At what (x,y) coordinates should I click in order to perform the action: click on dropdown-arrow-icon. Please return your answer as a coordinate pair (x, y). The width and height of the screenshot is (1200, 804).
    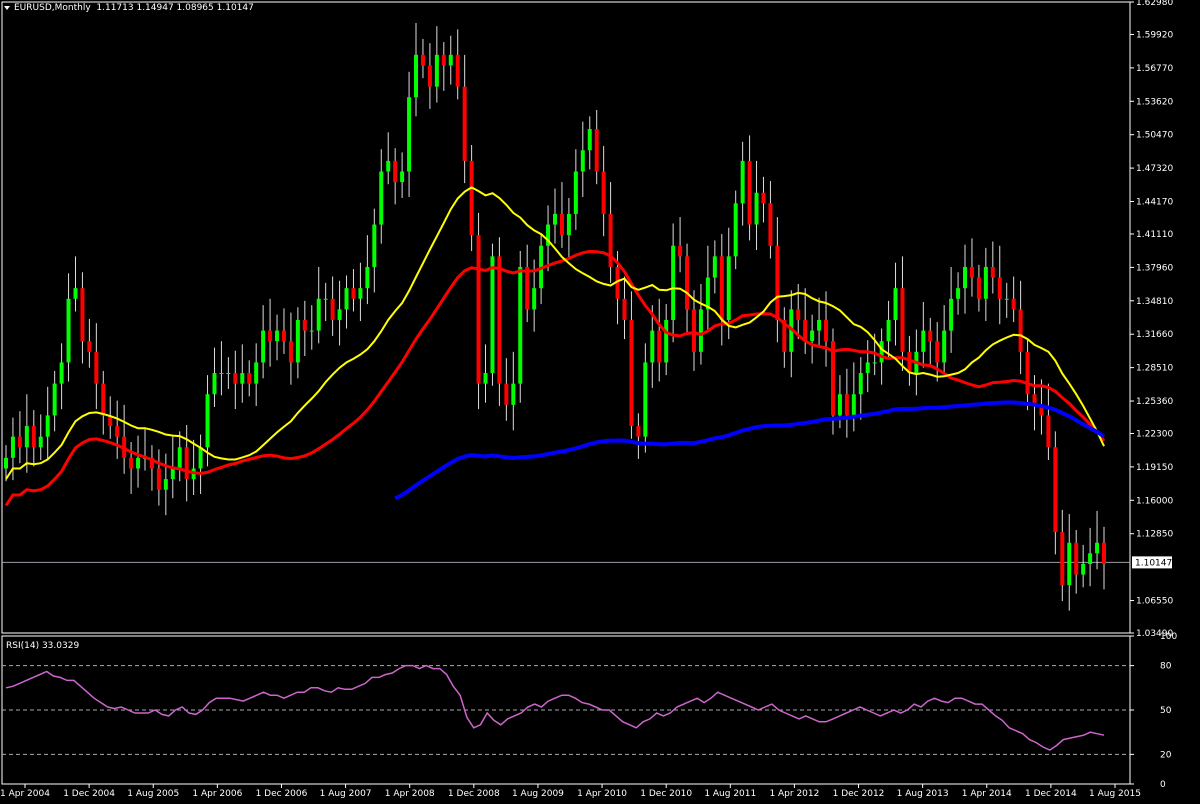
    Looking at the image, I should click on (7, 7).